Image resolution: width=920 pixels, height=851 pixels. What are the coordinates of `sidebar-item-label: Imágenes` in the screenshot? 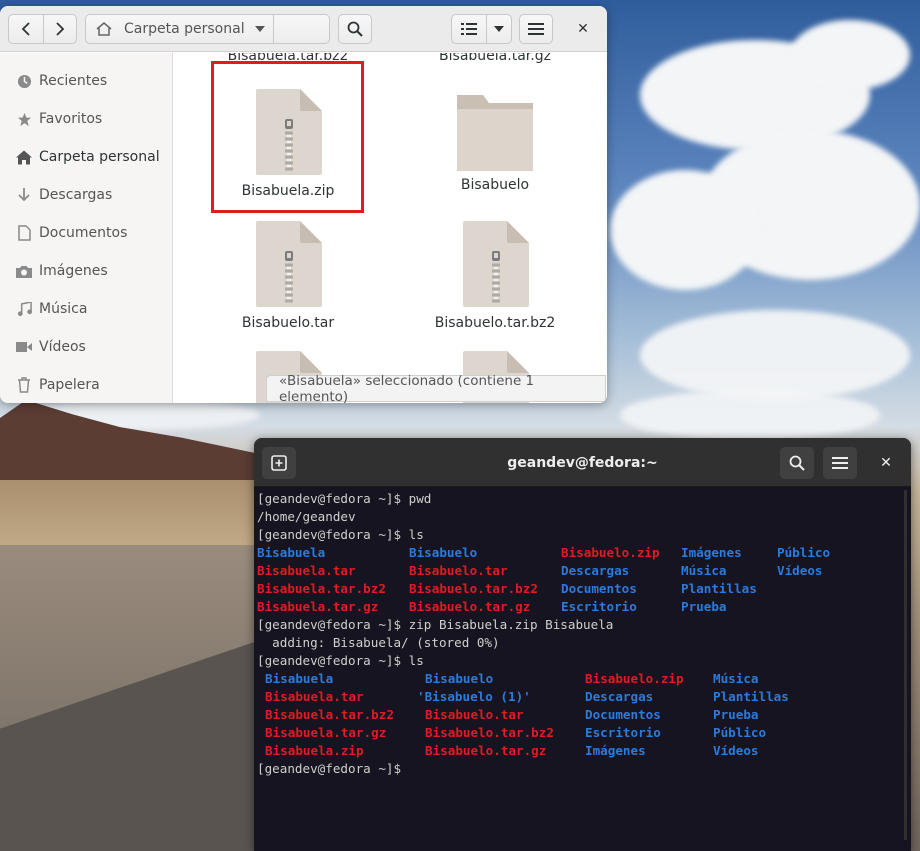 It's located at (73, 271).